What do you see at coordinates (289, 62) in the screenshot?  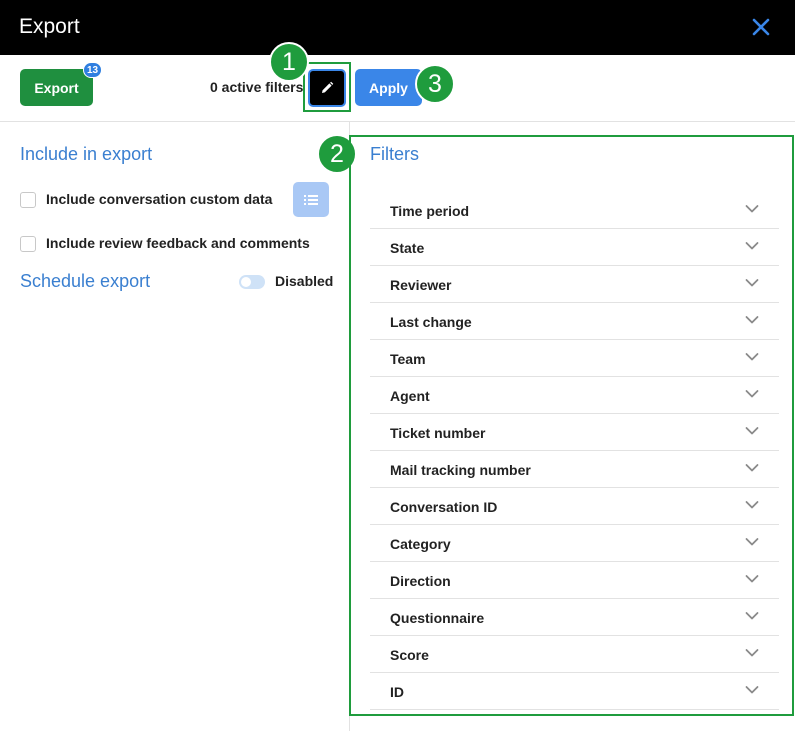 I see `callout-1: 1` at bounding box center [289, 62].